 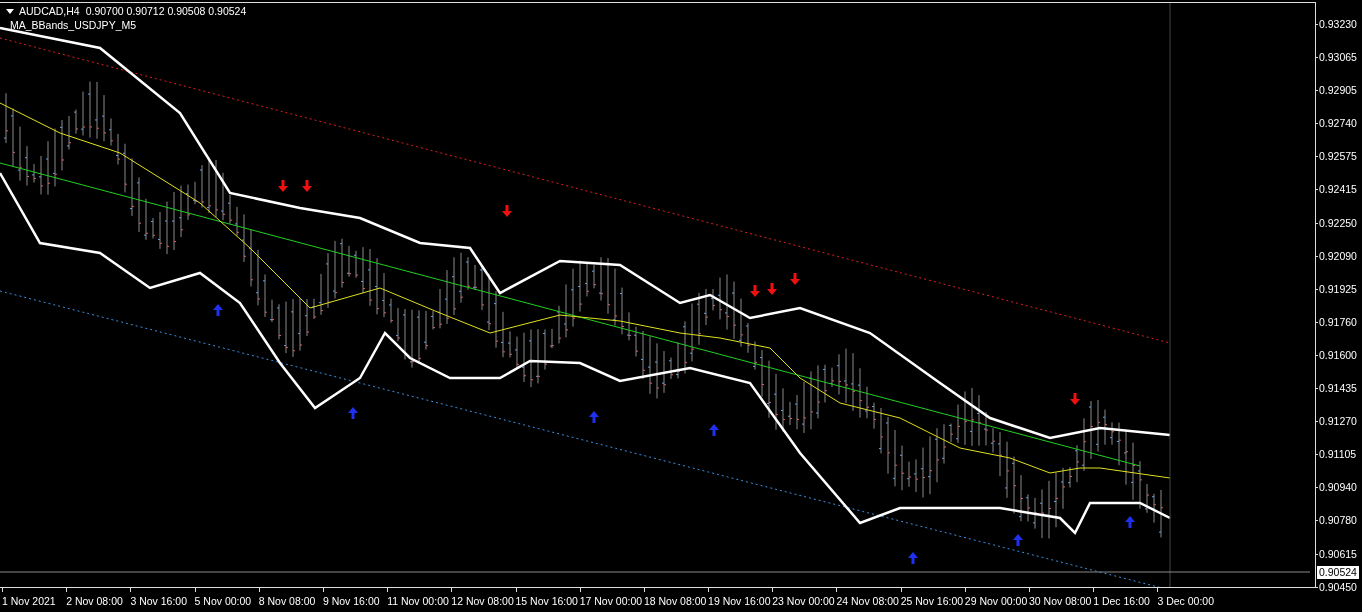 What do you see at coordinates (932, 599) in the screenshot?
I see `time-label: 25 Nov 16:00` at bounding box center [932, 599].